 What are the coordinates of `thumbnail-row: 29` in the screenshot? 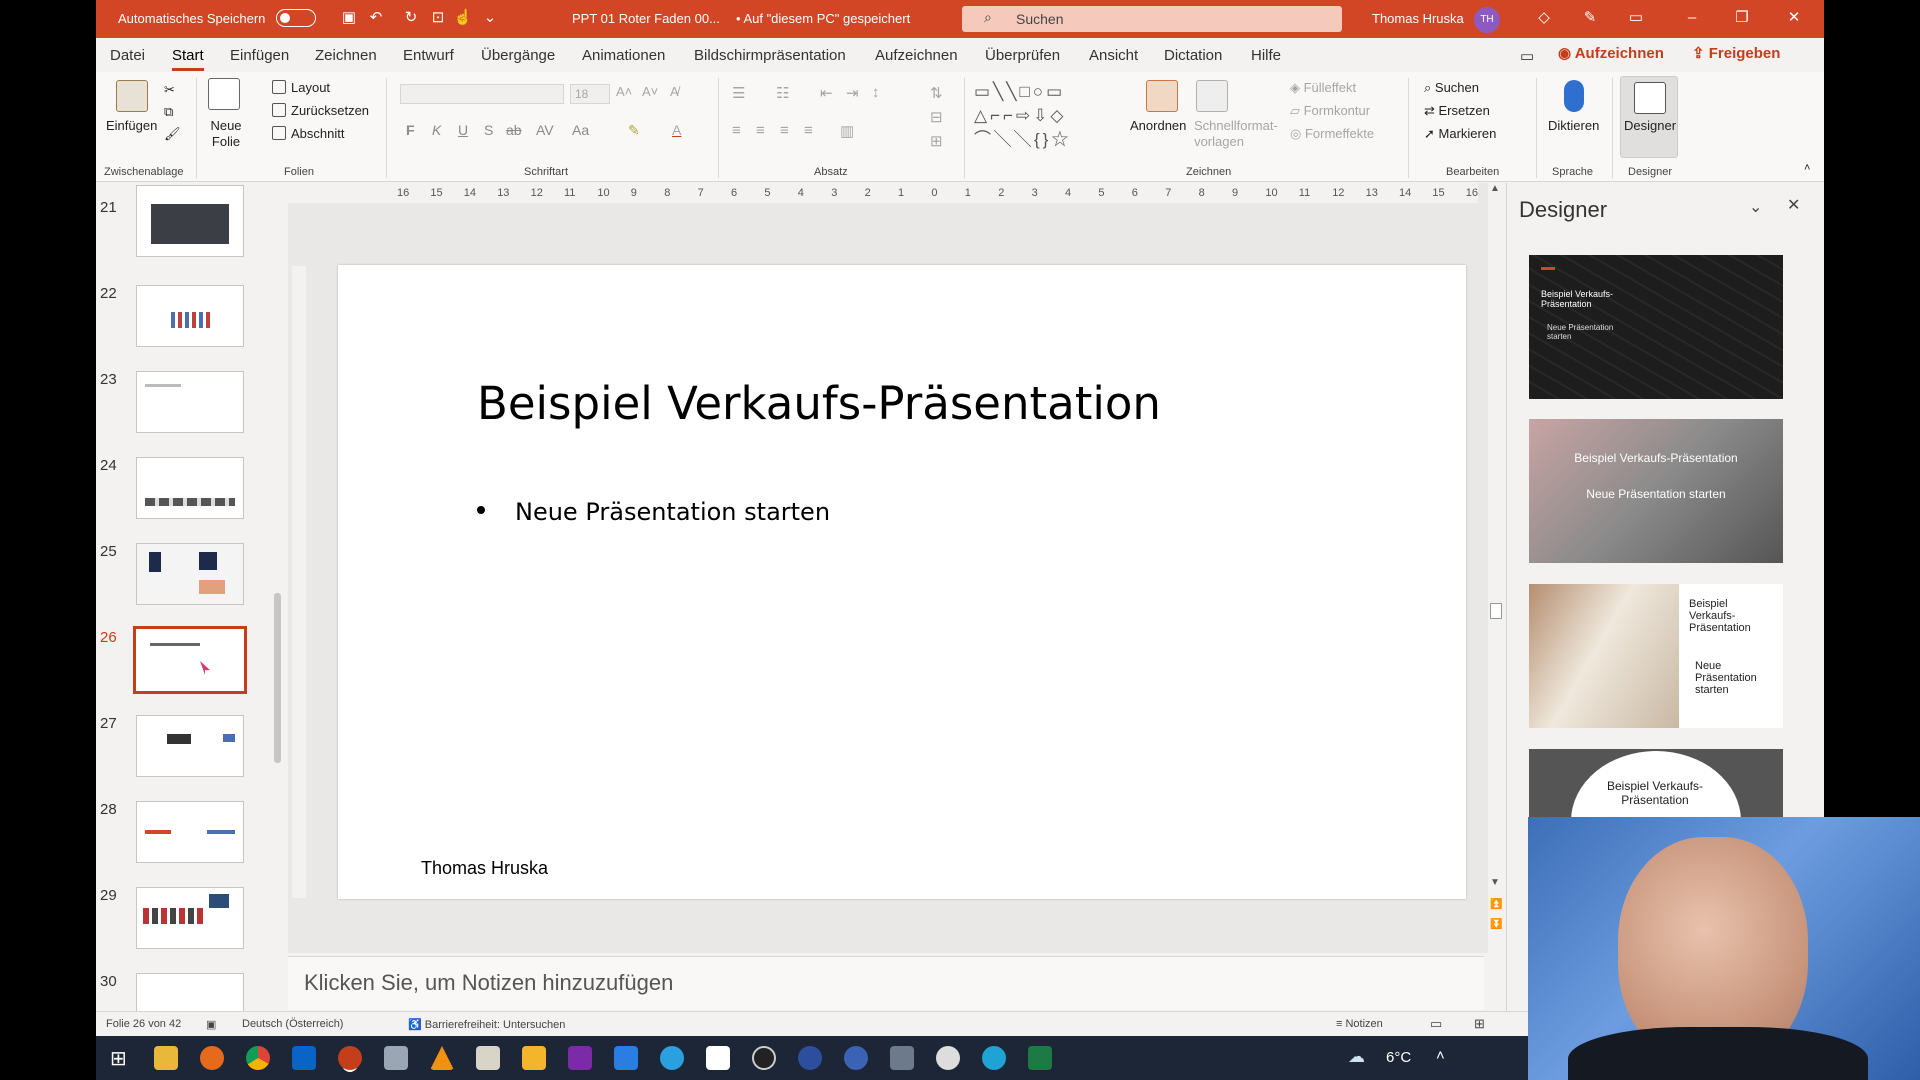 It's located at (190, 930).